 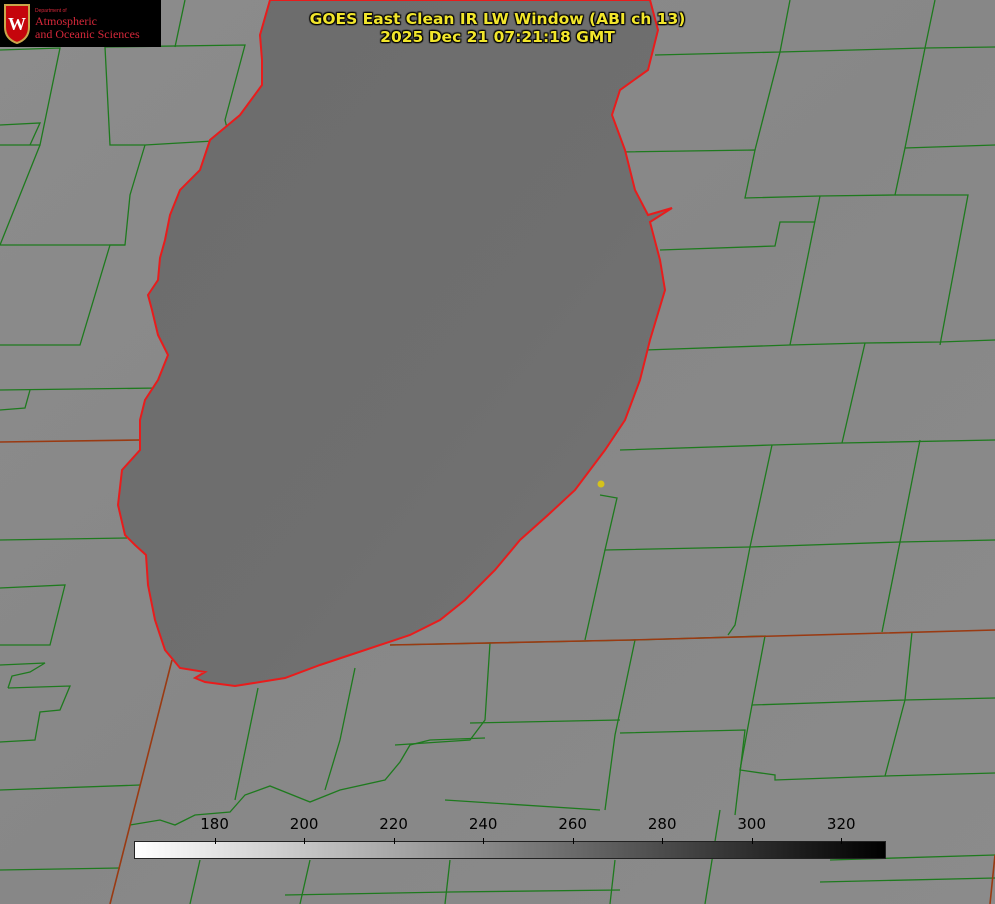 I want to click on colorbar-tick-label-240: 240, so click(x=483, y=824).